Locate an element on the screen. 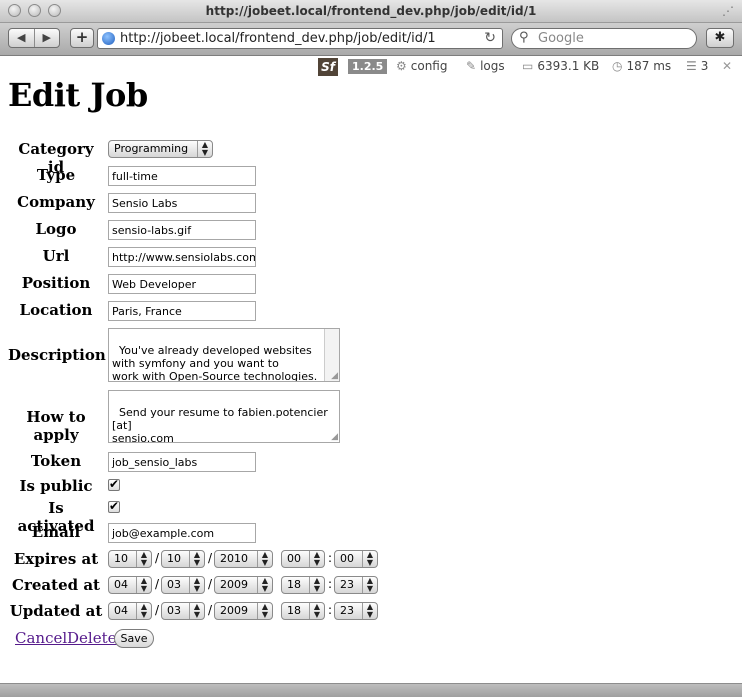  created-month-value: 04 is located at coordinates (121, 584).